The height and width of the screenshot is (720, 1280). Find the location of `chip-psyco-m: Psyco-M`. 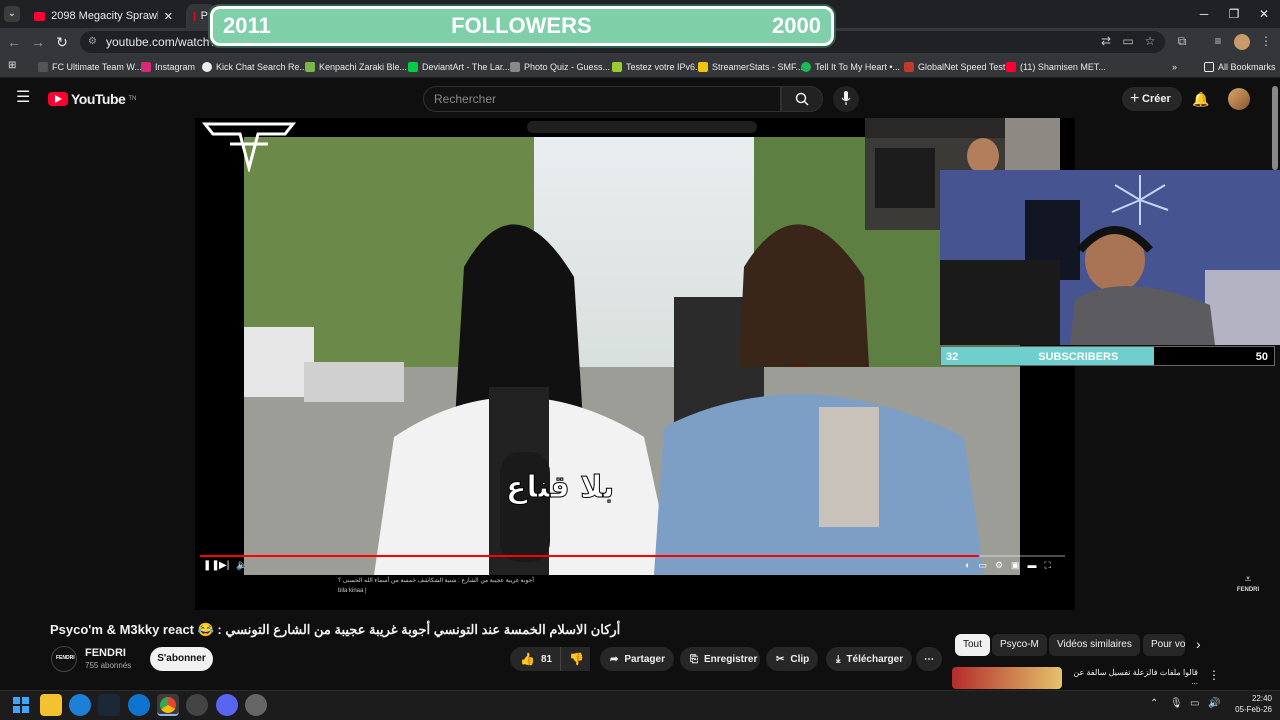

chip-psyco-m: Psyco-M is located at coordinates (1019, 645).